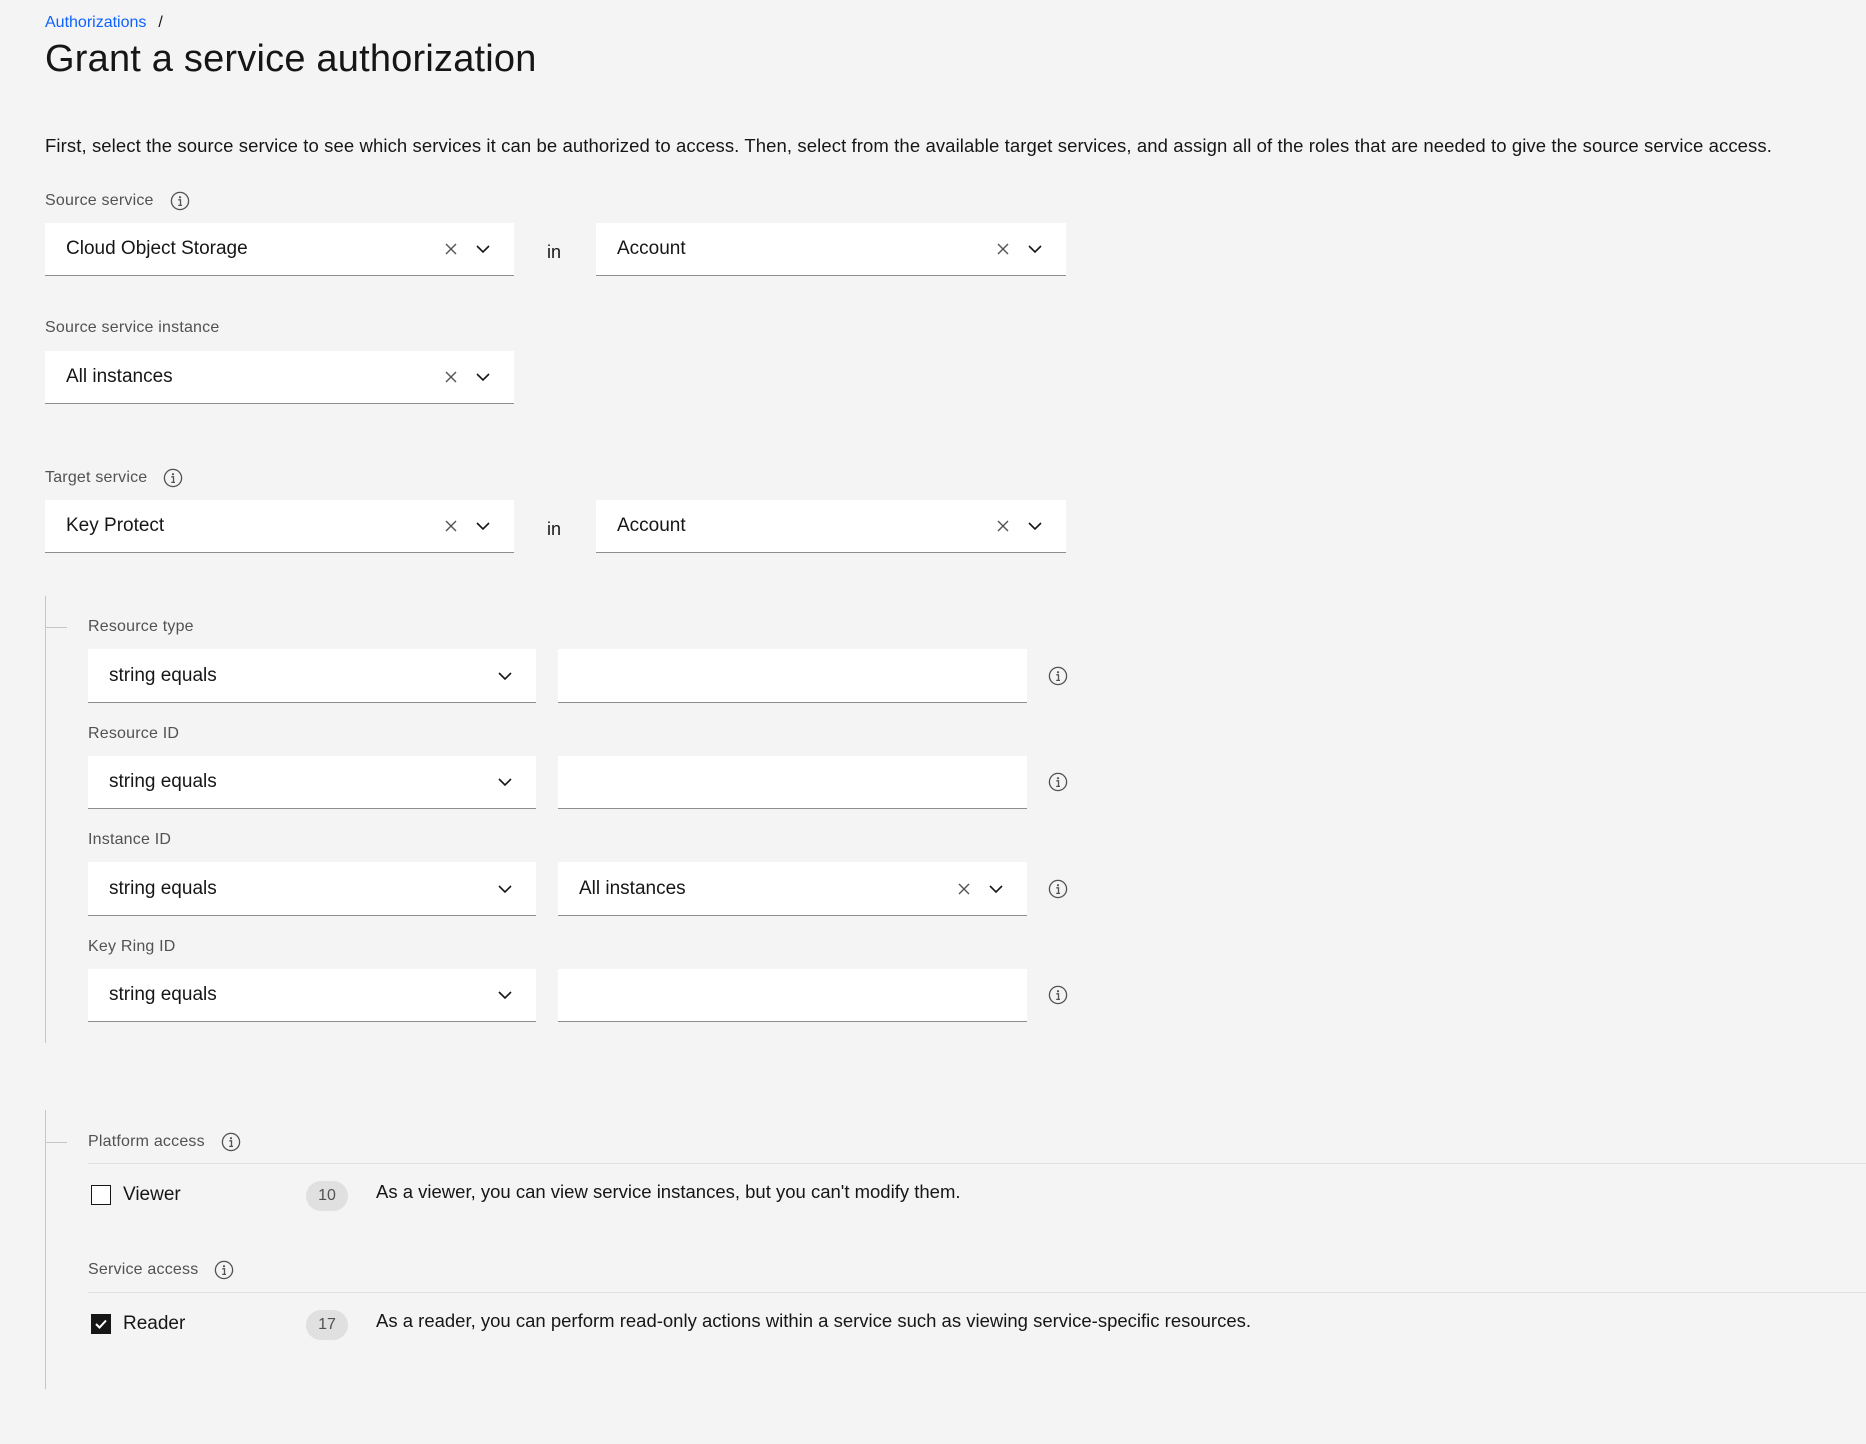  I want to click on target-in-label: in, so click(554, 529).